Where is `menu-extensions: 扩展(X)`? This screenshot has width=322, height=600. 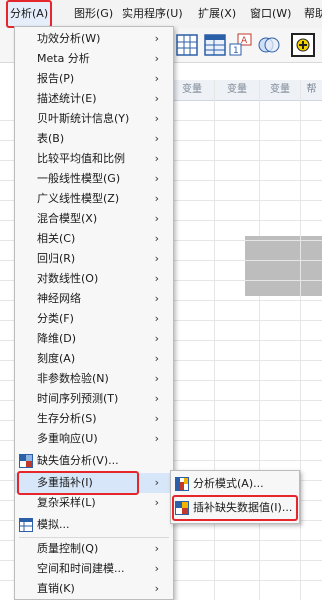 menu-extensions: 扩展(X) is located at coordinates (217, 14).